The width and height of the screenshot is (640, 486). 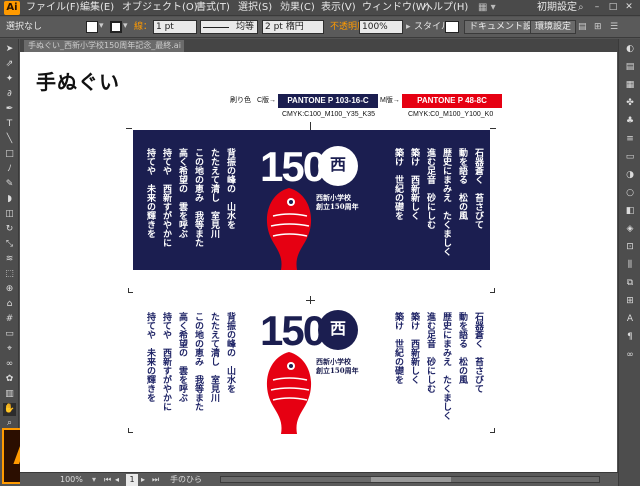 I want to click on close-button: ✕, so click(x=629, y=7).